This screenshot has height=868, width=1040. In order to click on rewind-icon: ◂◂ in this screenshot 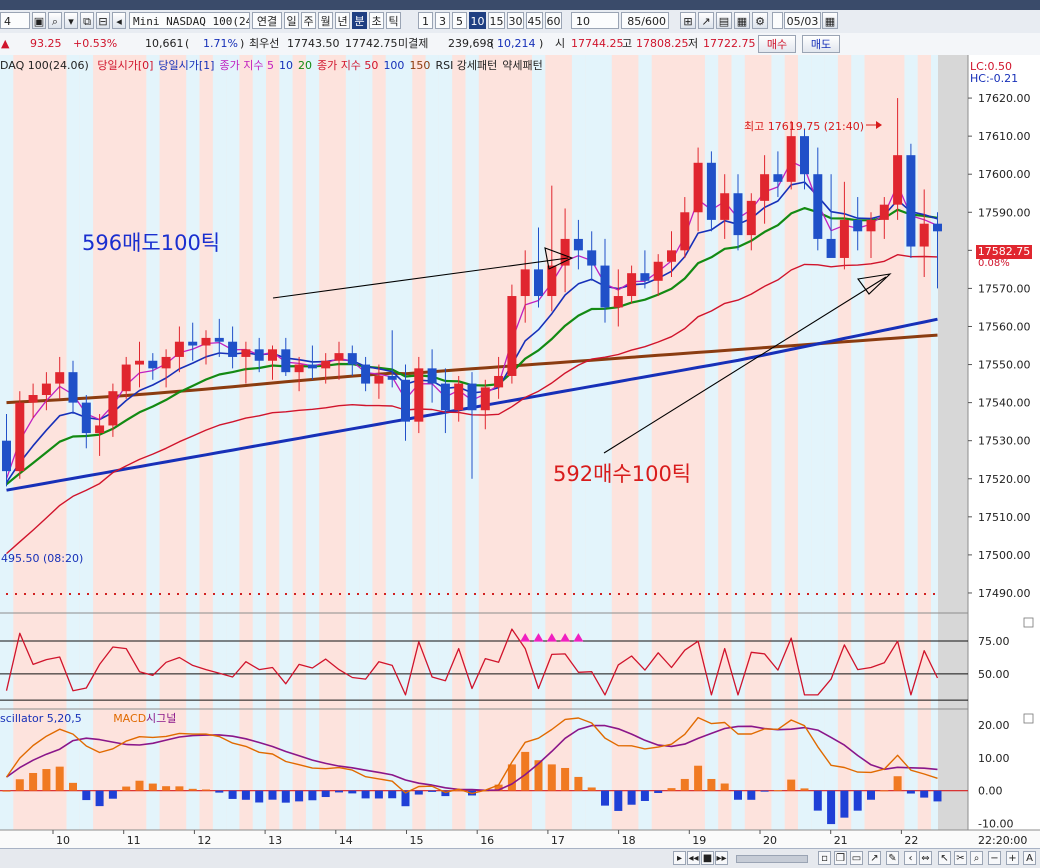, I will do `click(693, 858)`.